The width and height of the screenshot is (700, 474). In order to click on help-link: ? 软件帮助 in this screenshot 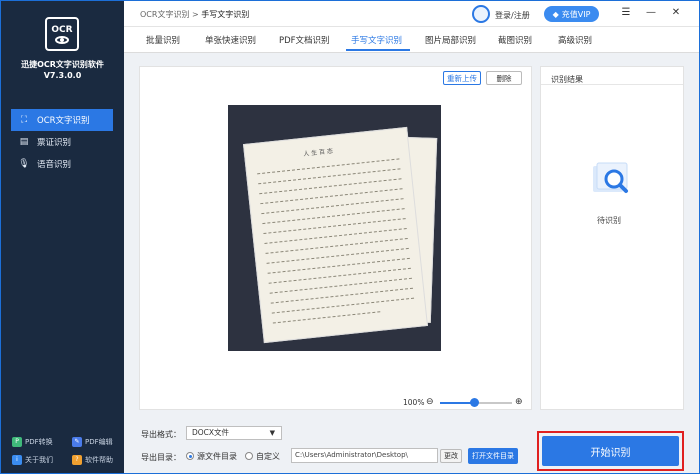, I will do `click(92, 460)`.